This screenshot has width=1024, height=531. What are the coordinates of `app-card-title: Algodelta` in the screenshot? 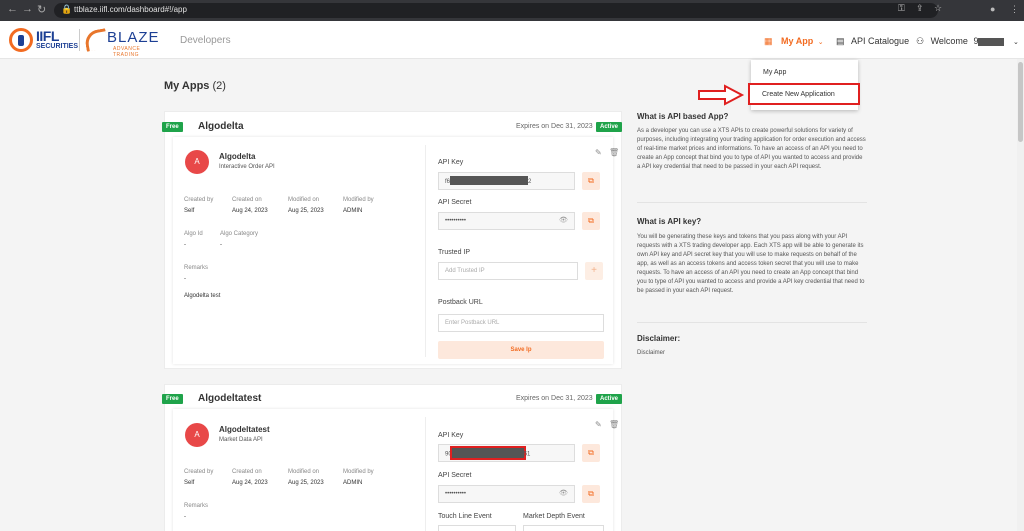 It's located at (221, 126).